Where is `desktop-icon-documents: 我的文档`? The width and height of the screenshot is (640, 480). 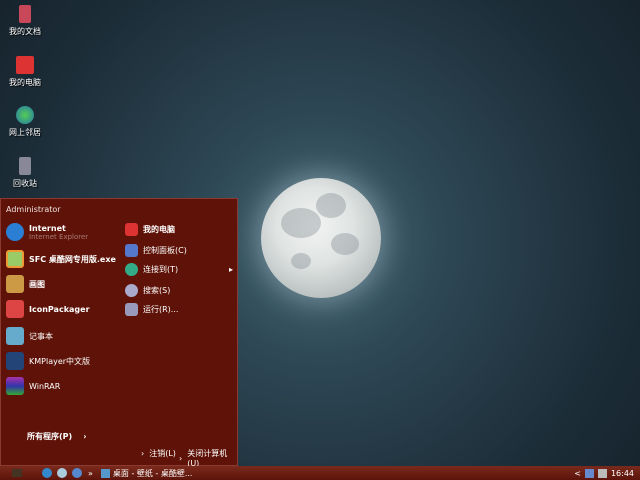
desktop-icon-documents: 我的文档 is located at coordinates (25, 21).